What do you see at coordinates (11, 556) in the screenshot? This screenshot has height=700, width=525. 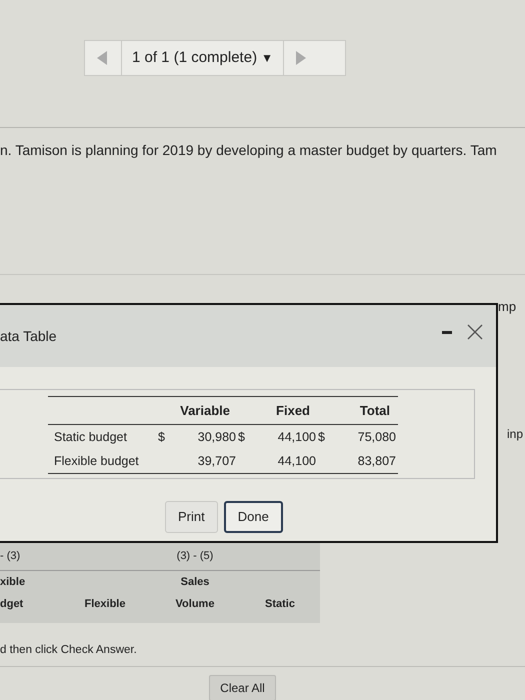 I see `table-cell-text: - (3)` at bounding box center [11, 556].